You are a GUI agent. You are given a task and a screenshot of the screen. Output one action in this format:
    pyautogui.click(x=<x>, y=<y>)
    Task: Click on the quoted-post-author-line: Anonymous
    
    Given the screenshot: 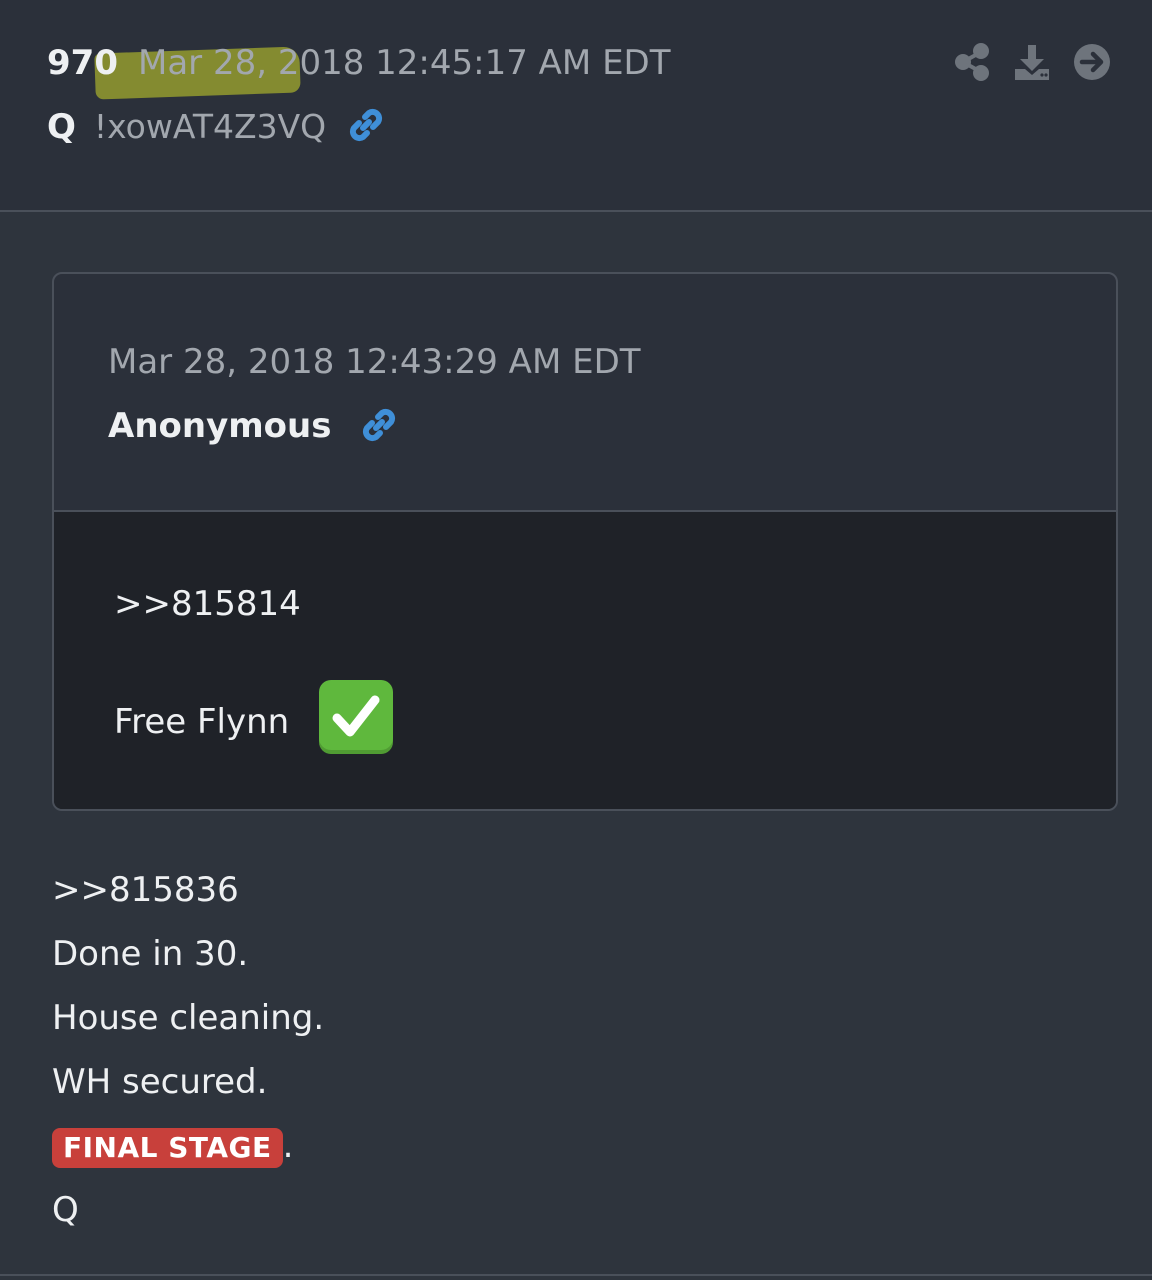 What is the action you would take?
    pyautogui.click(x=253, y=426)
    